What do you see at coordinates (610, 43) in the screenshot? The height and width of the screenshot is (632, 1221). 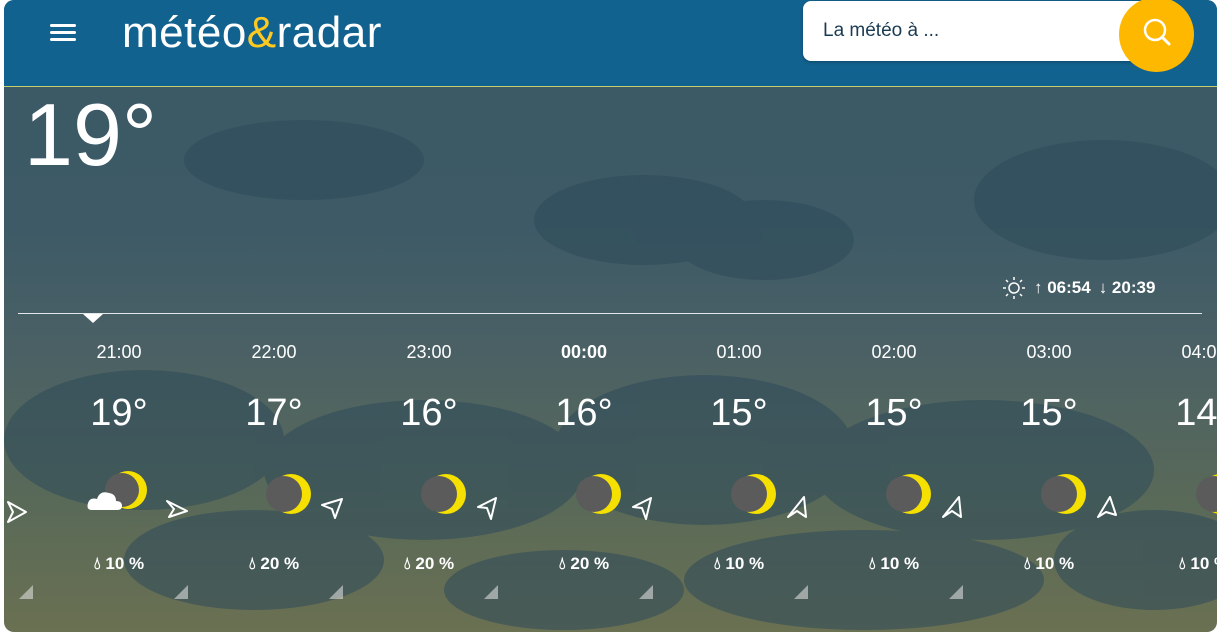 I see `site-header: météo&radar` at bounding box center [610, 43].